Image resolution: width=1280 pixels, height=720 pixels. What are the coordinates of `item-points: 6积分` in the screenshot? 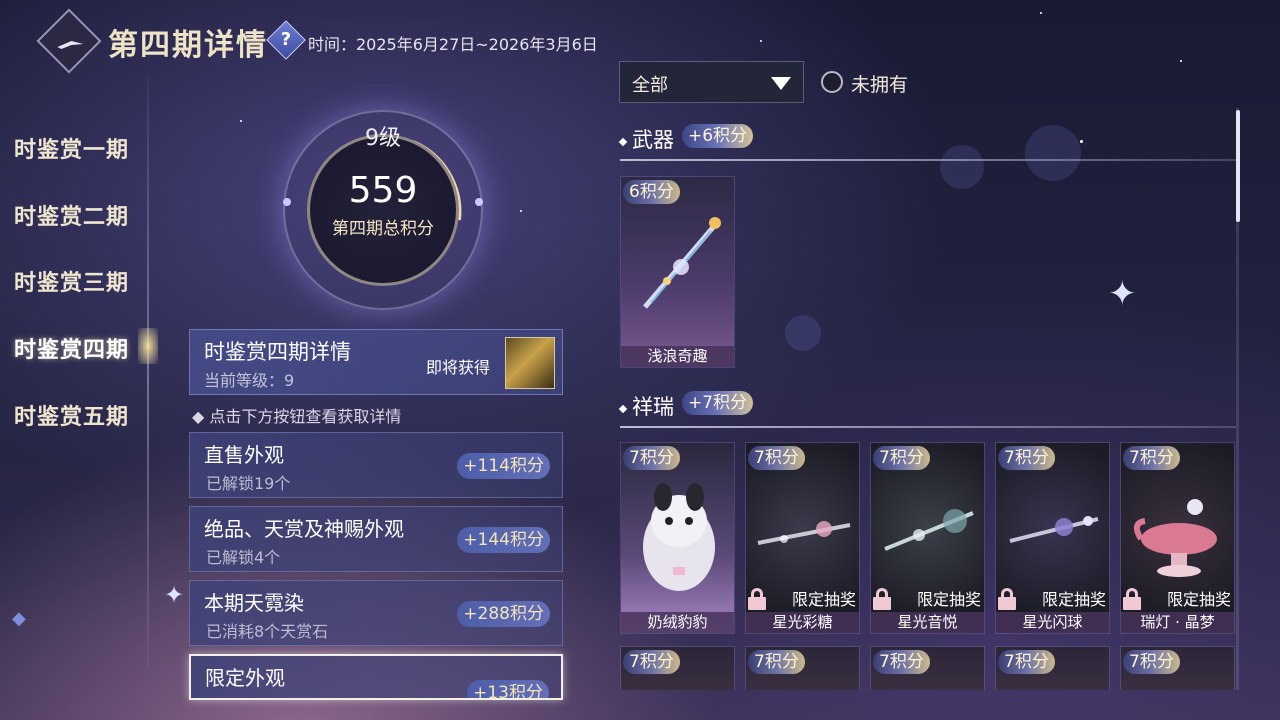 It's located at (651, 192).